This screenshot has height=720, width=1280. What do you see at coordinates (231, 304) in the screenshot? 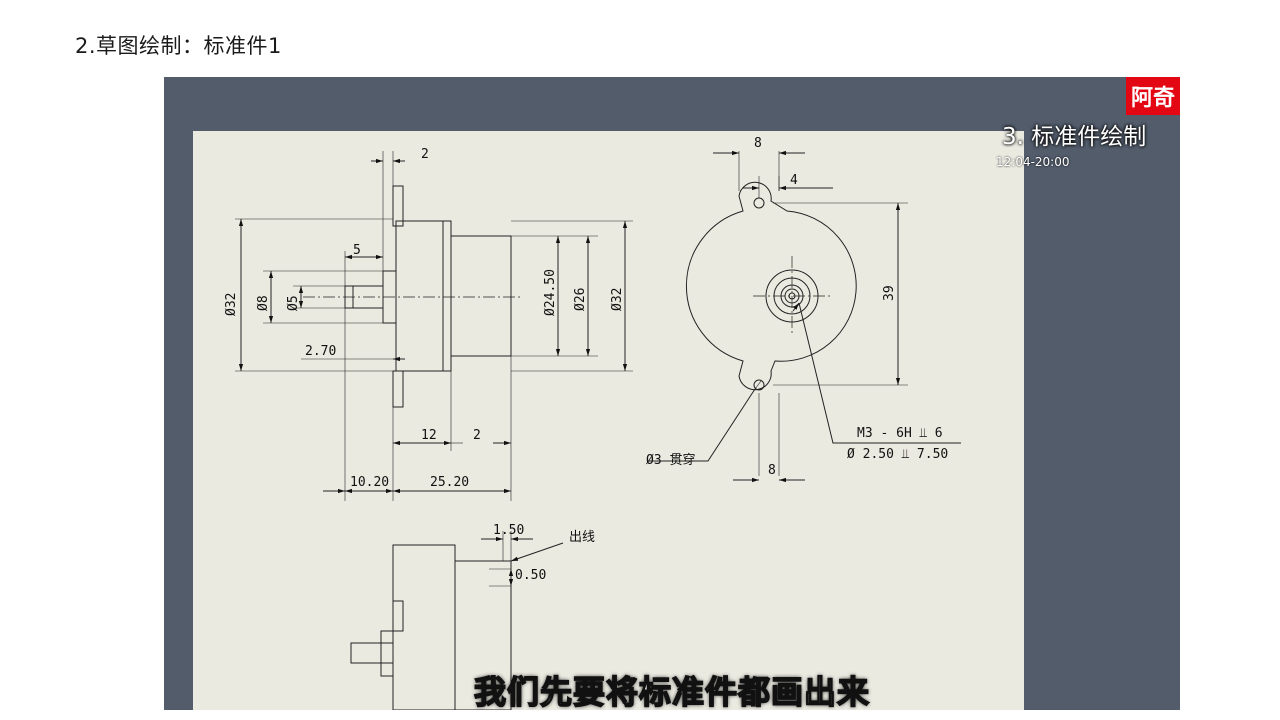
I see `dia-outer-left: Ø32` at bounding box center [231, 304].